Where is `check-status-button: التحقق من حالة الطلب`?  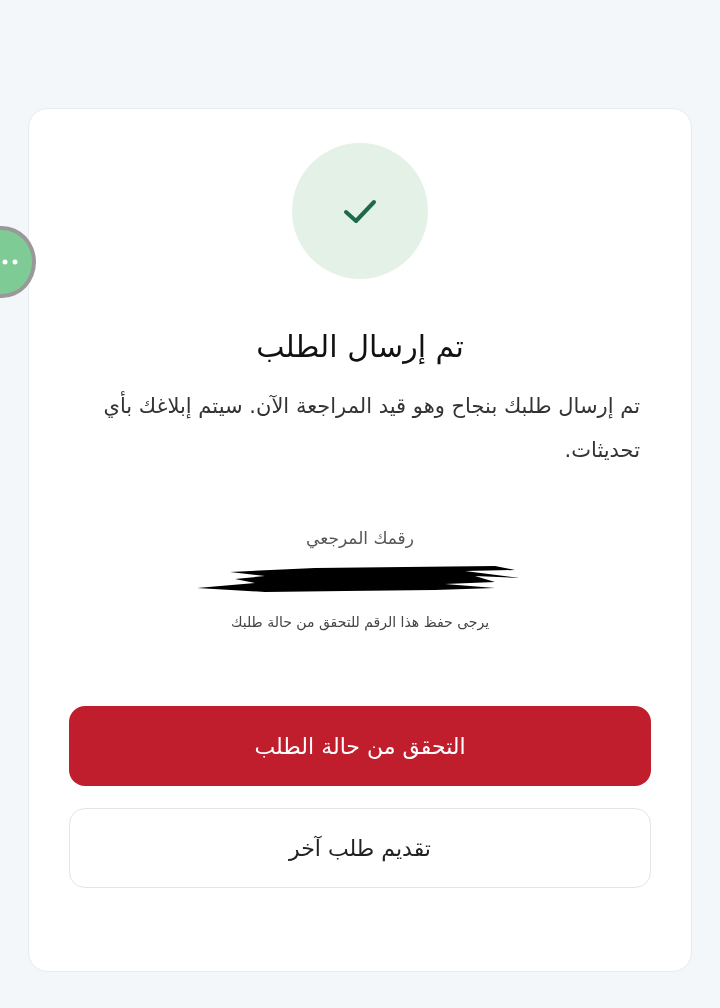 check-status-button: التحقق من حالة الطلب is located at coordinates (360, 746).